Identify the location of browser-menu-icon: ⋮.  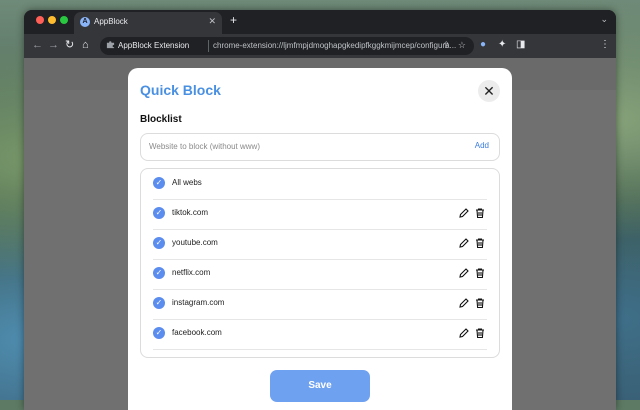
(605, 45).